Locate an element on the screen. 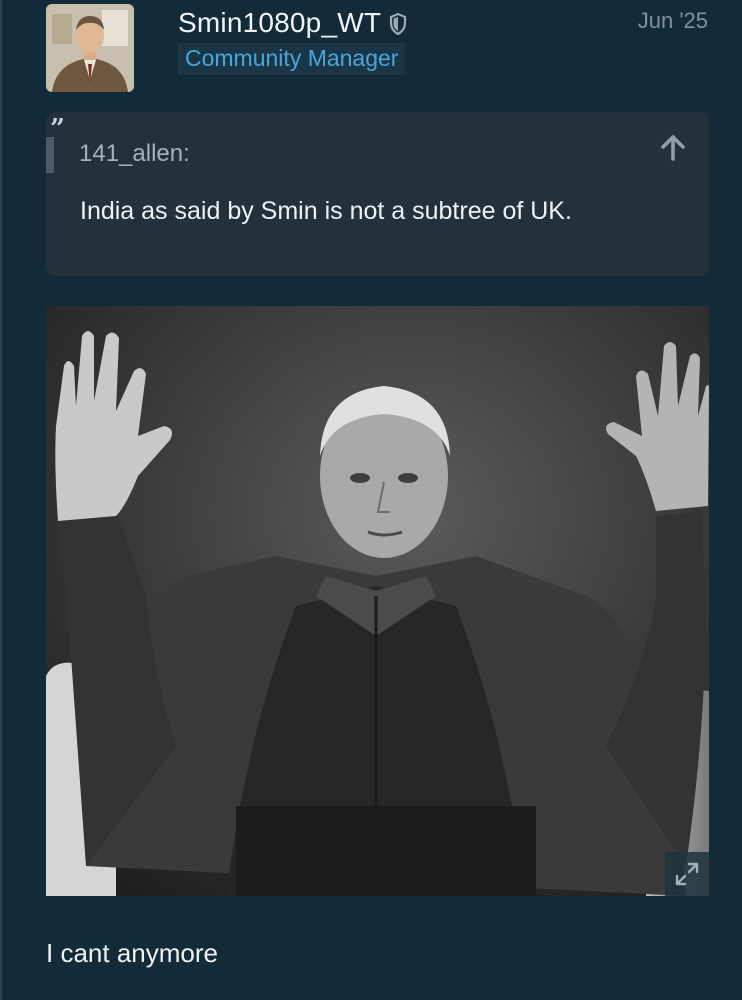 The height and width of the screenshot is (1000, 742). avatar is located at coordinates (90, 48).